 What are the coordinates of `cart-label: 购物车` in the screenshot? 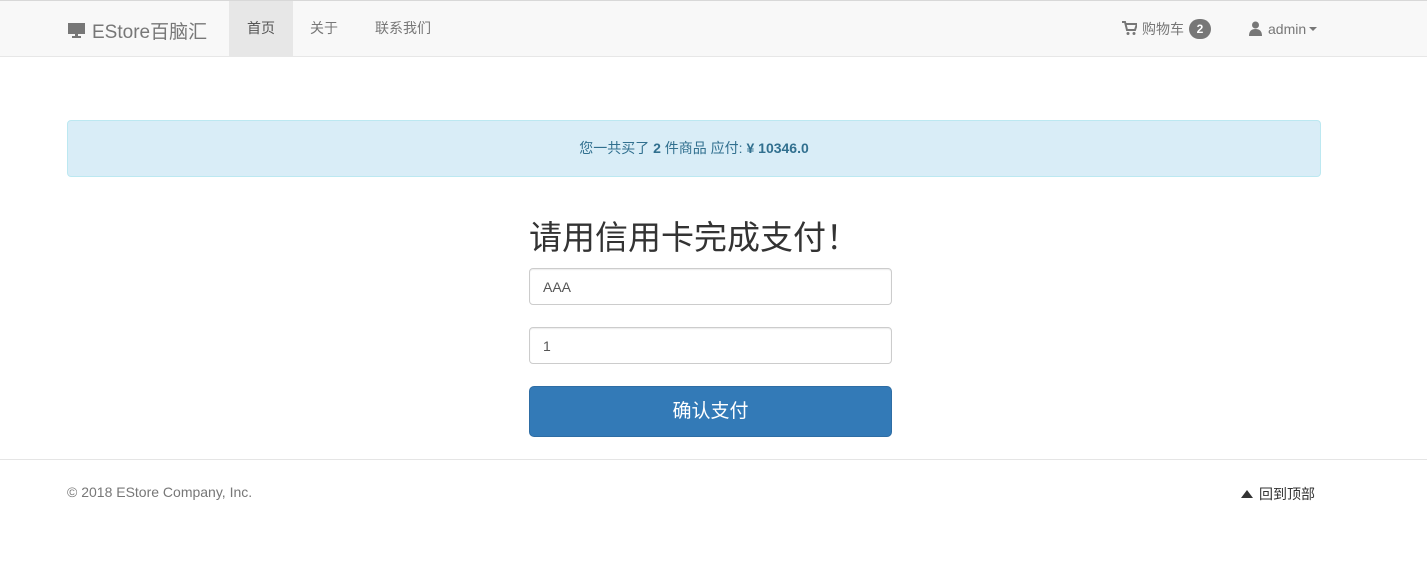 It's located at (1163, 28).